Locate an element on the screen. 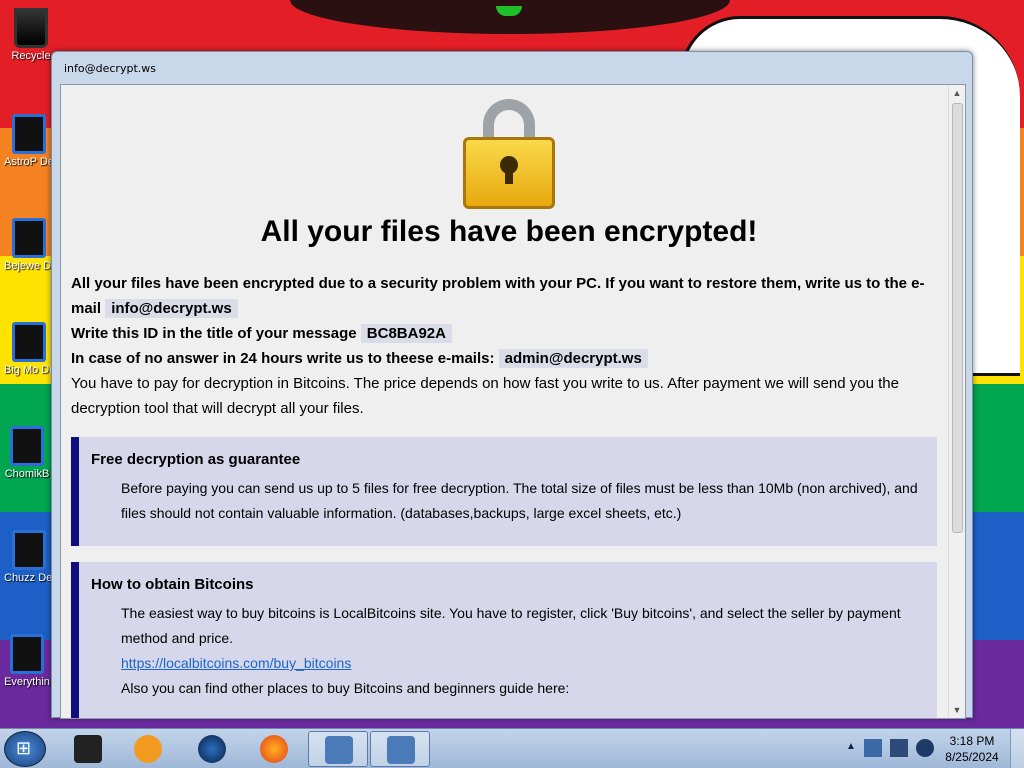 The image size is (1024, 768). panel-title: How to obtain Bitcoins is located at coordinates (172, 584).